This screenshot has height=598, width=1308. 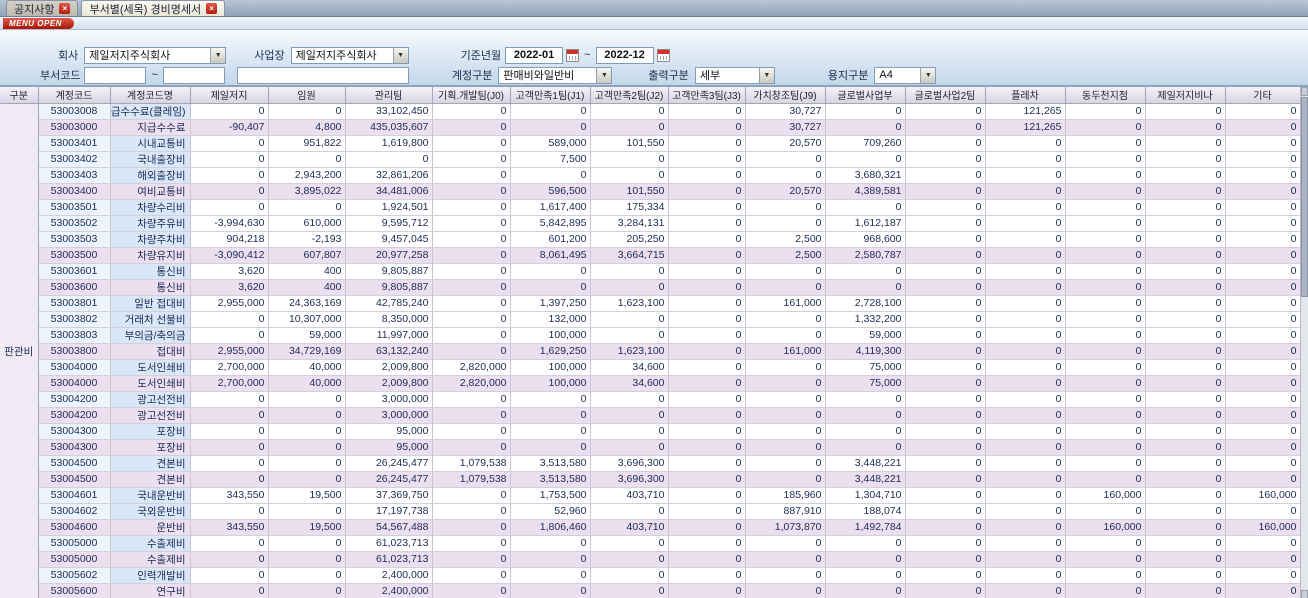 I want to click on value-cell: 596,500, so click(x=550, y=191).